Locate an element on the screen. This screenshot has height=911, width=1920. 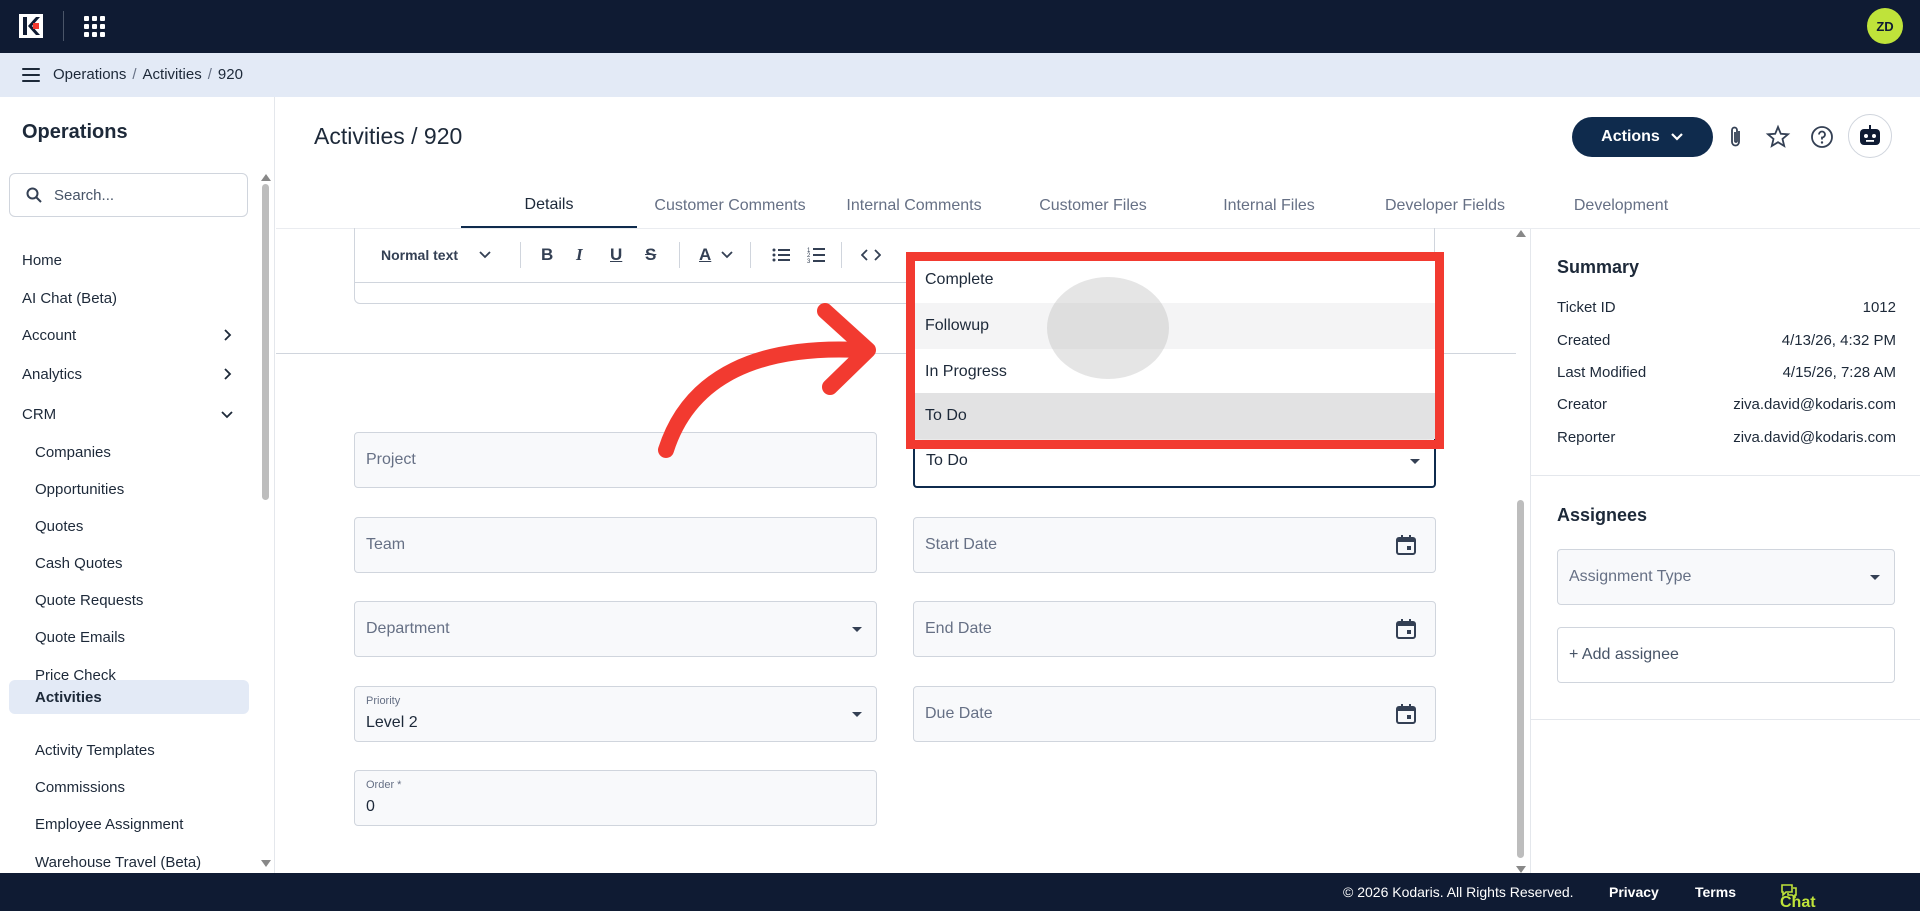
ai-assistant-button is located at coordinates (1870, 136).